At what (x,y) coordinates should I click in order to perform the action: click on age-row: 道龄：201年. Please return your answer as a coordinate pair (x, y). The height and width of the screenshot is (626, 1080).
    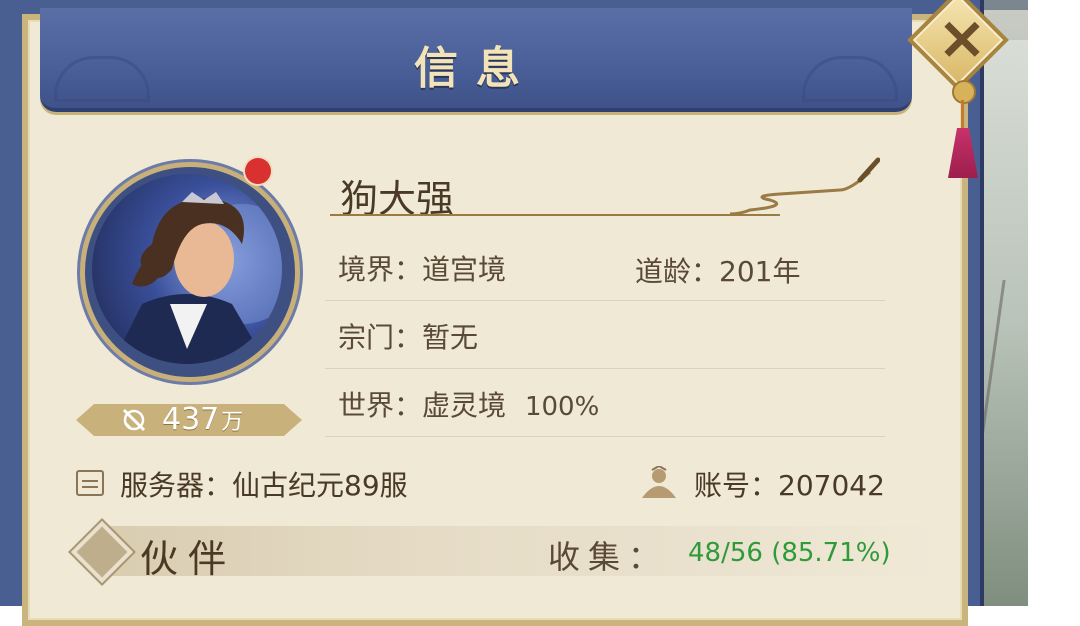
    Looking at the image, I should click on (717, 270).